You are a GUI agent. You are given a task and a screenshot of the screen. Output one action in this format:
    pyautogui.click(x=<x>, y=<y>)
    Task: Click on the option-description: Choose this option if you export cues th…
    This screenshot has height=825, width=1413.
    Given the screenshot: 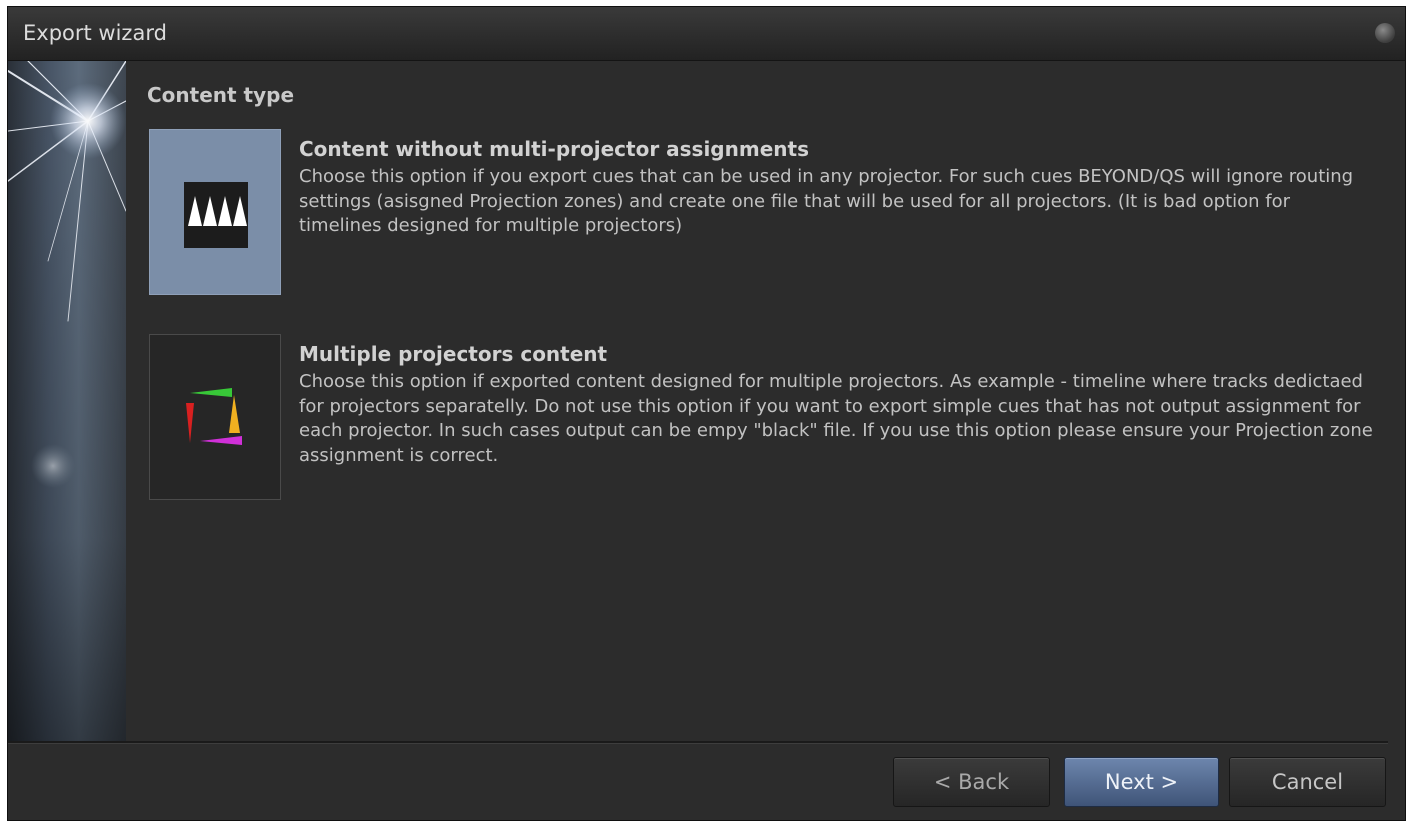 What is the action you would take?
    pyautogui.click(x=826, y=201)
    